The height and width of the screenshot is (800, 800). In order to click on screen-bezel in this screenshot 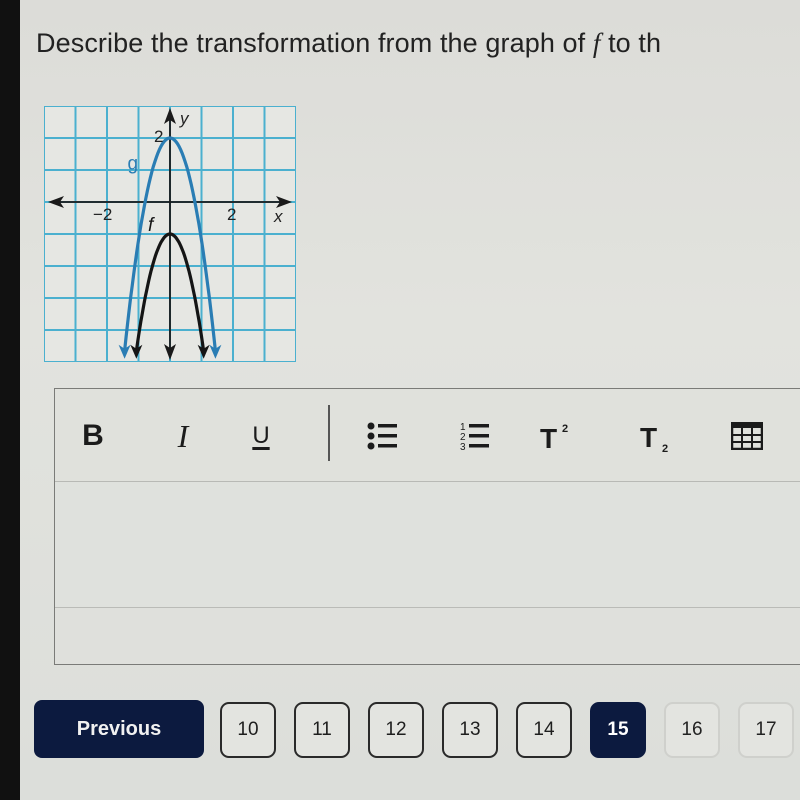, I will do `click(10, 400)`.